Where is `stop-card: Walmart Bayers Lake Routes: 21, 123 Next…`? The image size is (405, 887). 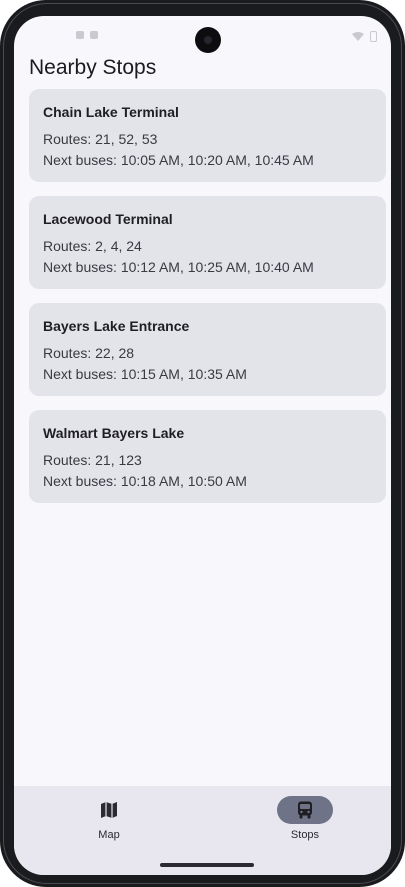
stop-card: Walmart Bayers Lake Routes: 21, 123 Next… is located at coordinates (207, 456).